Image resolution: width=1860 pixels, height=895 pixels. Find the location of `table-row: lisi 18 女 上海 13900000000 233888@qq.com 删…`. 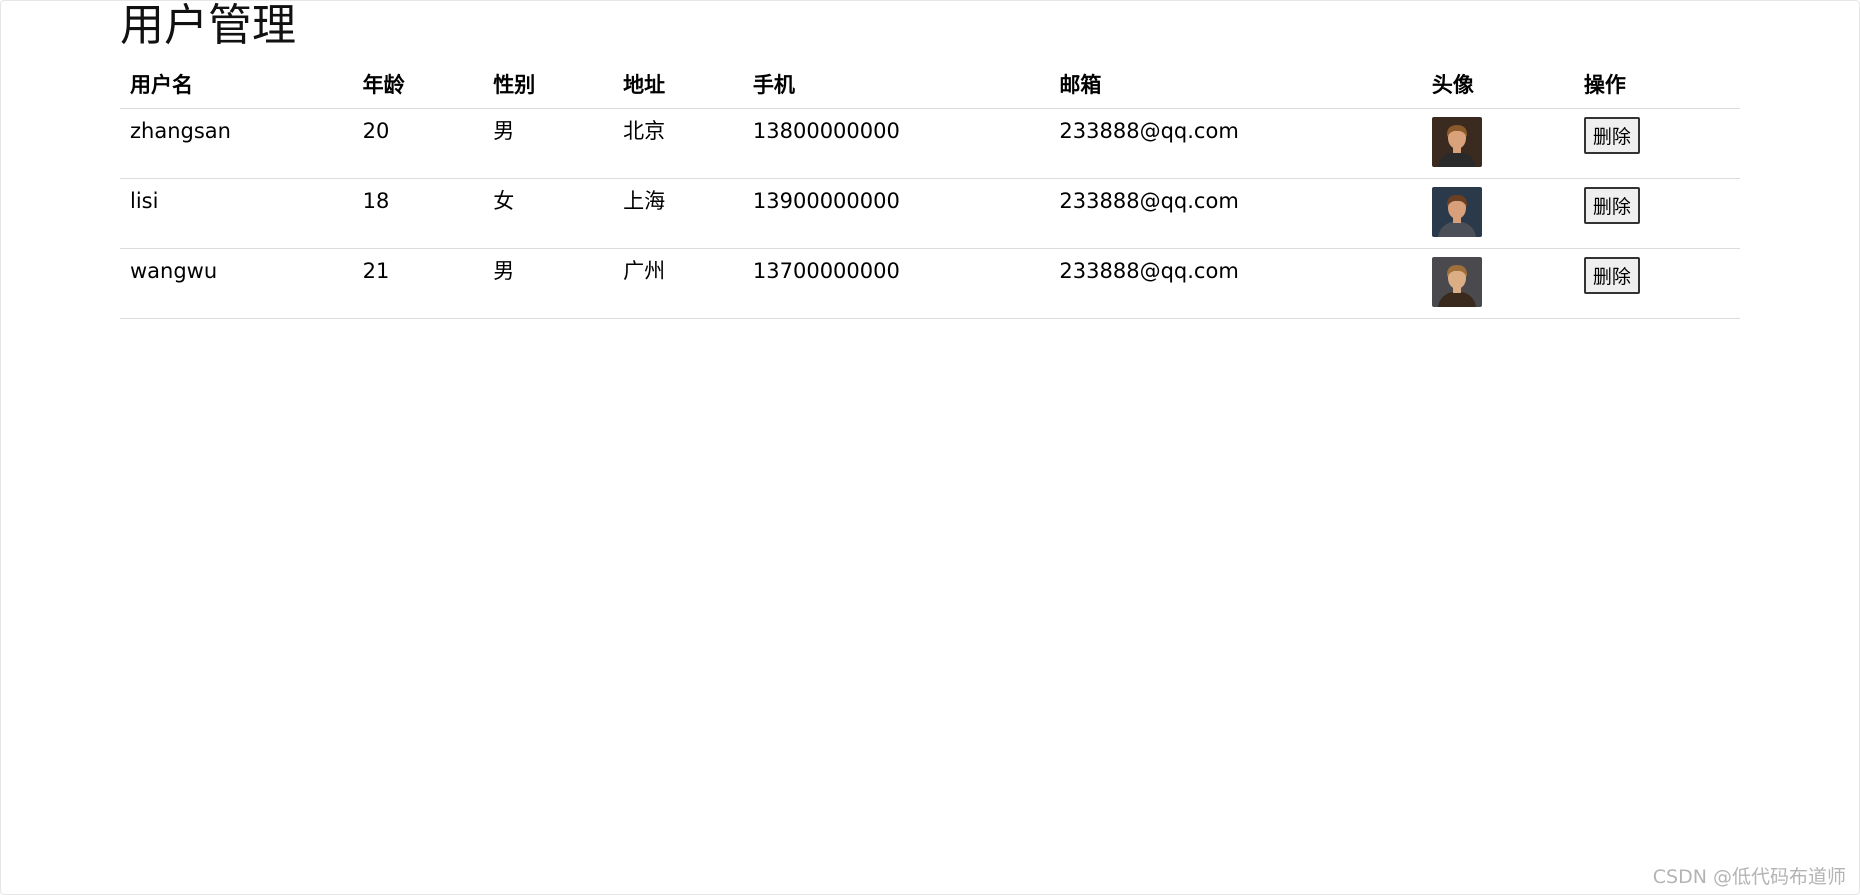

table-row: lisi 18 女 上海 13900000000 233888@qq.com 删… is located at coordinates (930, 213).